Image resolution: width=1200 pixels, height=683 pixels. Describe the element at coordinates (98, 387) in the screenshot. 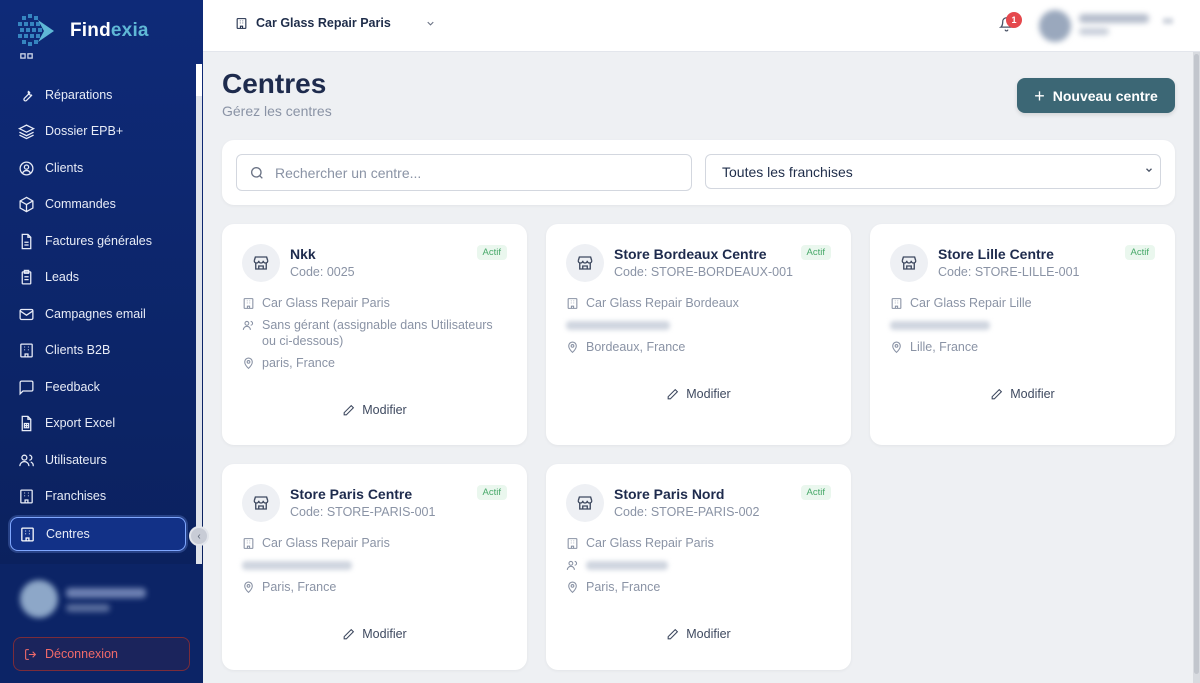

I see `sidebar-item-feedback: Feedback` at that location.